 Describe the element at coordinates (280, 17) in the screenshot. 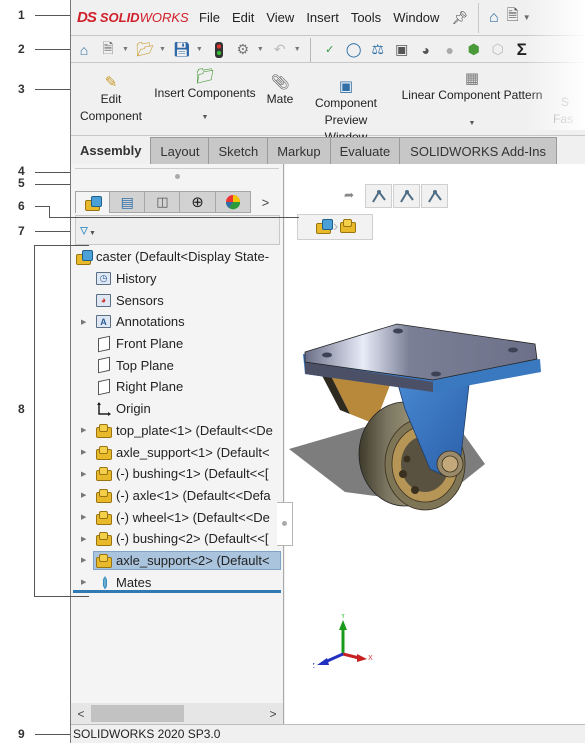

I see `menu-view: View` at that location.